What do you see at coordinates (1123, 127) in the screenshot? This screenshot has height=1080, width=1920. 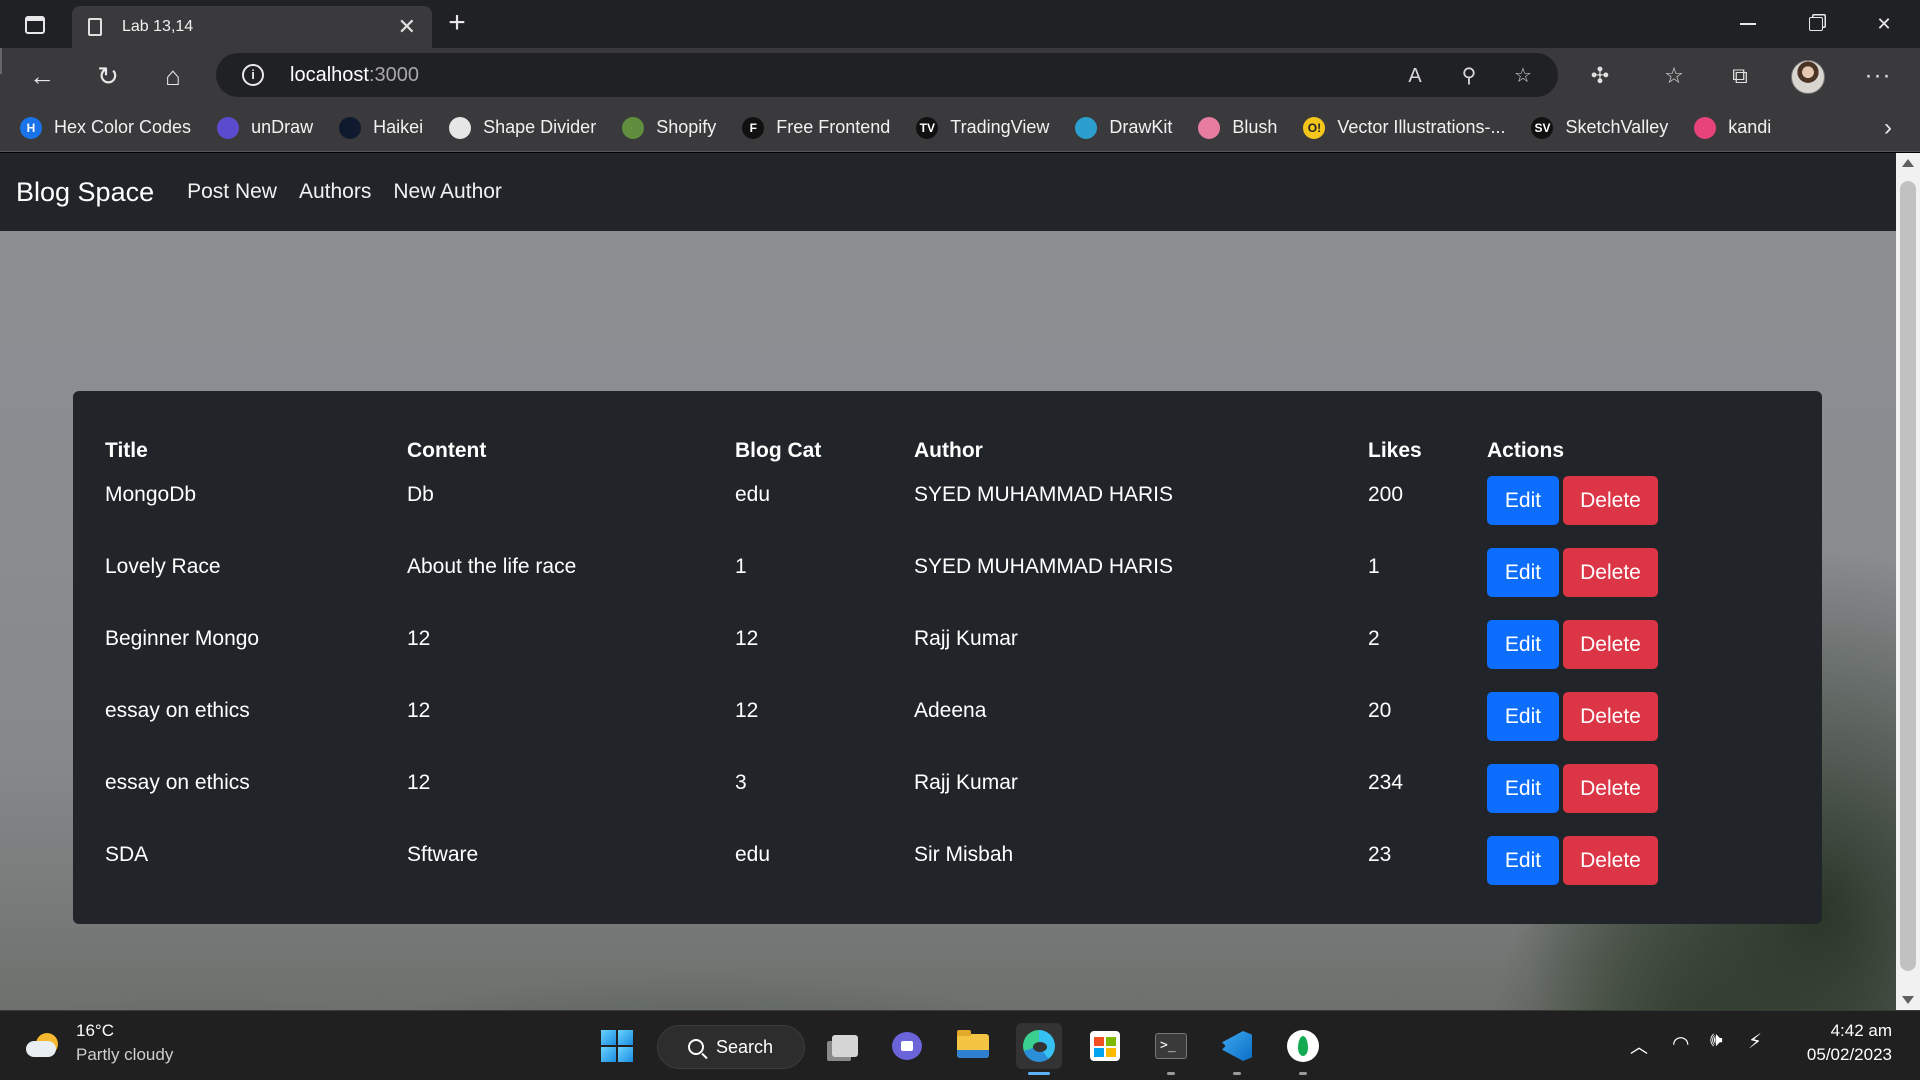 I see `bookmark-item: DrawKit` at bounding box center [1123, 127].